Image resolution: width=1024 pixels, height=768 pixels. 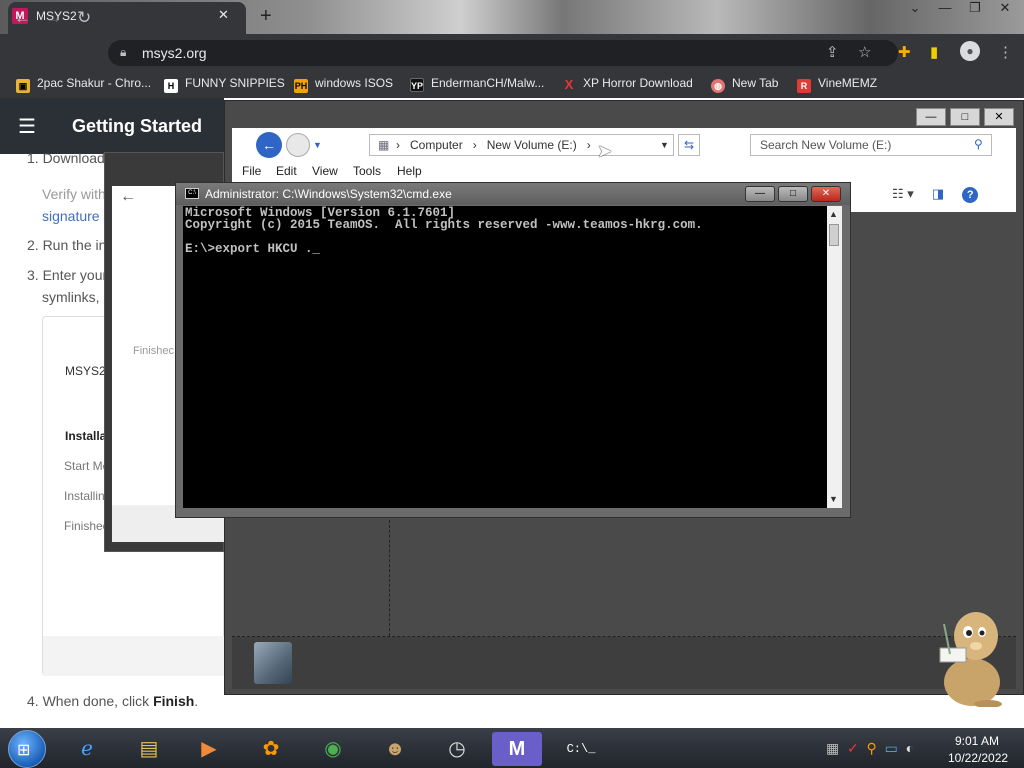 What do you see at coordinates (689, 145) in the screenshot?
I see `refresh-icon: ⇆` at bounding box center [689, 145].